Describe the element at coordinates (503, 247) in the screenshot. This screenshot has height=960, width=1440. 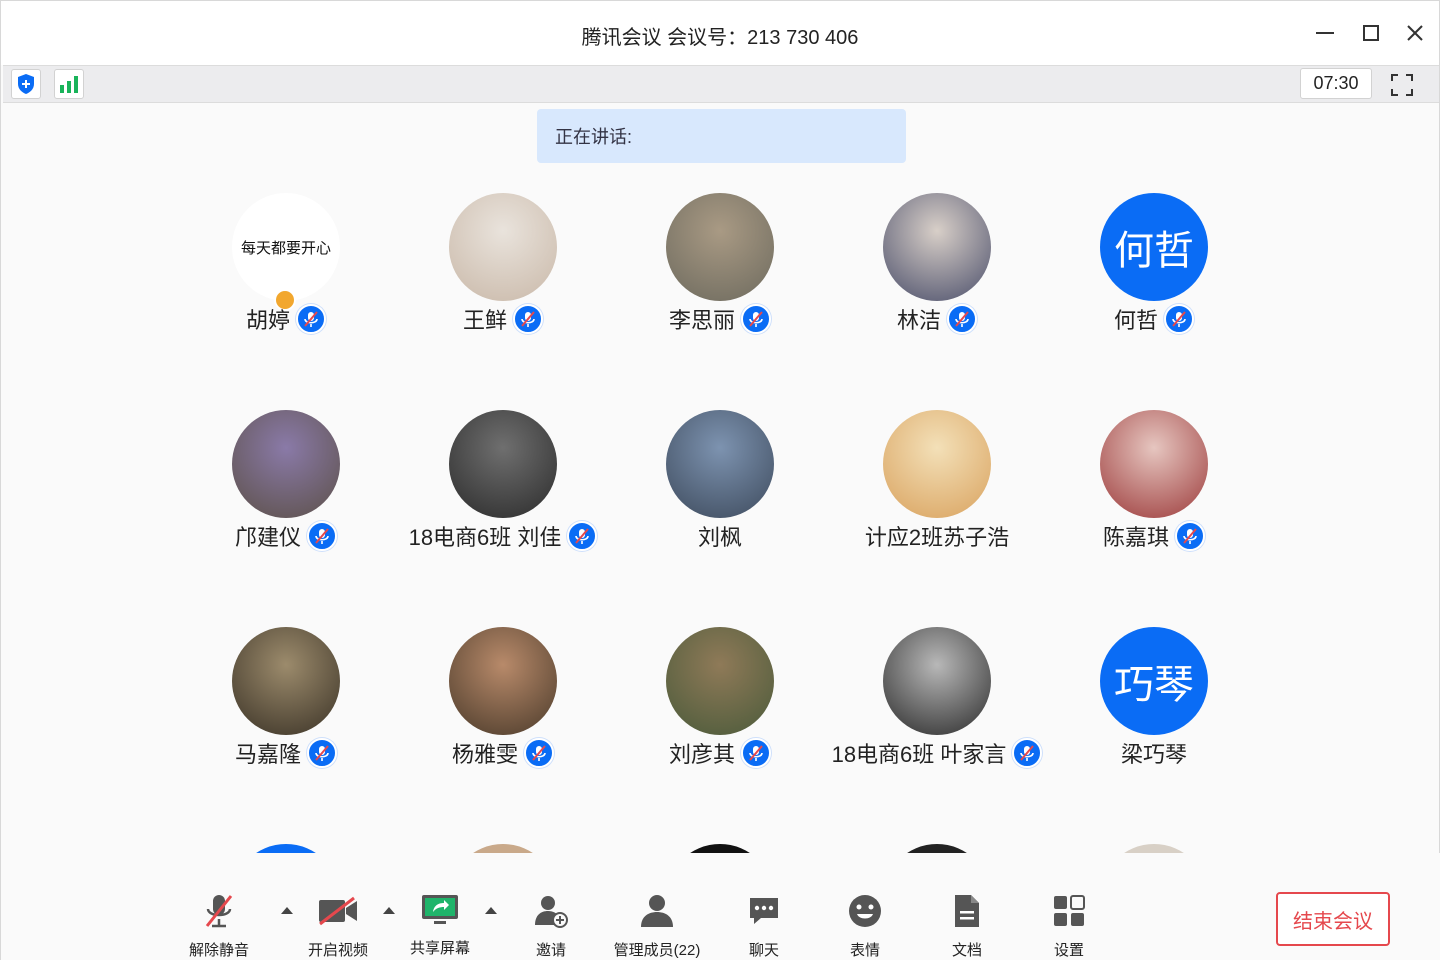
I see `participant-tile: 王鲜` at that location.